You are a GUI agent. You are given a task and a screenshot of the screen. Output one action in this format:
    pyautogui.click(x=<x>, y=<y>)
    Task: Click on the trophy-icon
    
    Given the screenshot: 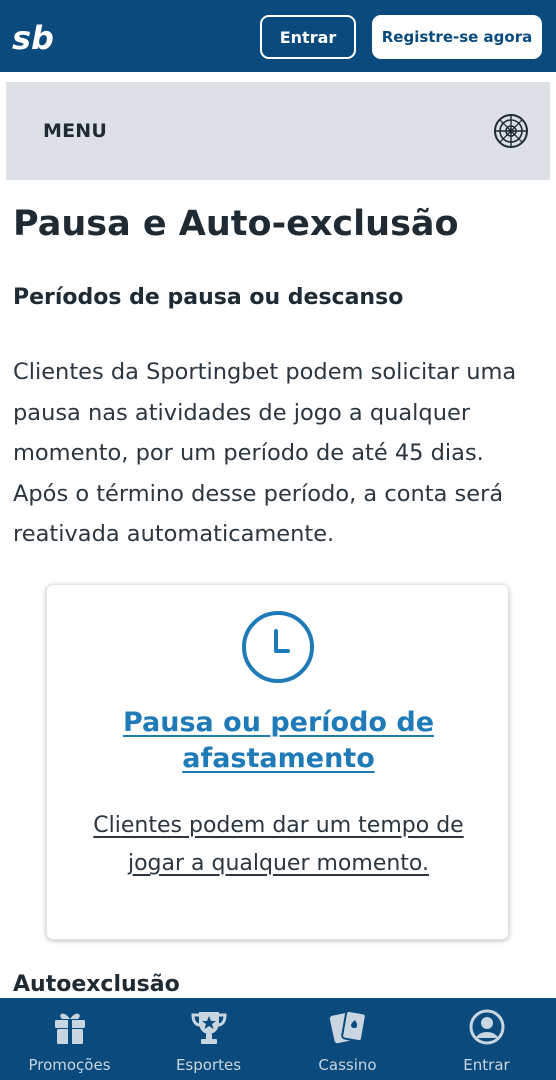 What is the action you would take?
    pyautogui.click(x=208, y=1028)
    